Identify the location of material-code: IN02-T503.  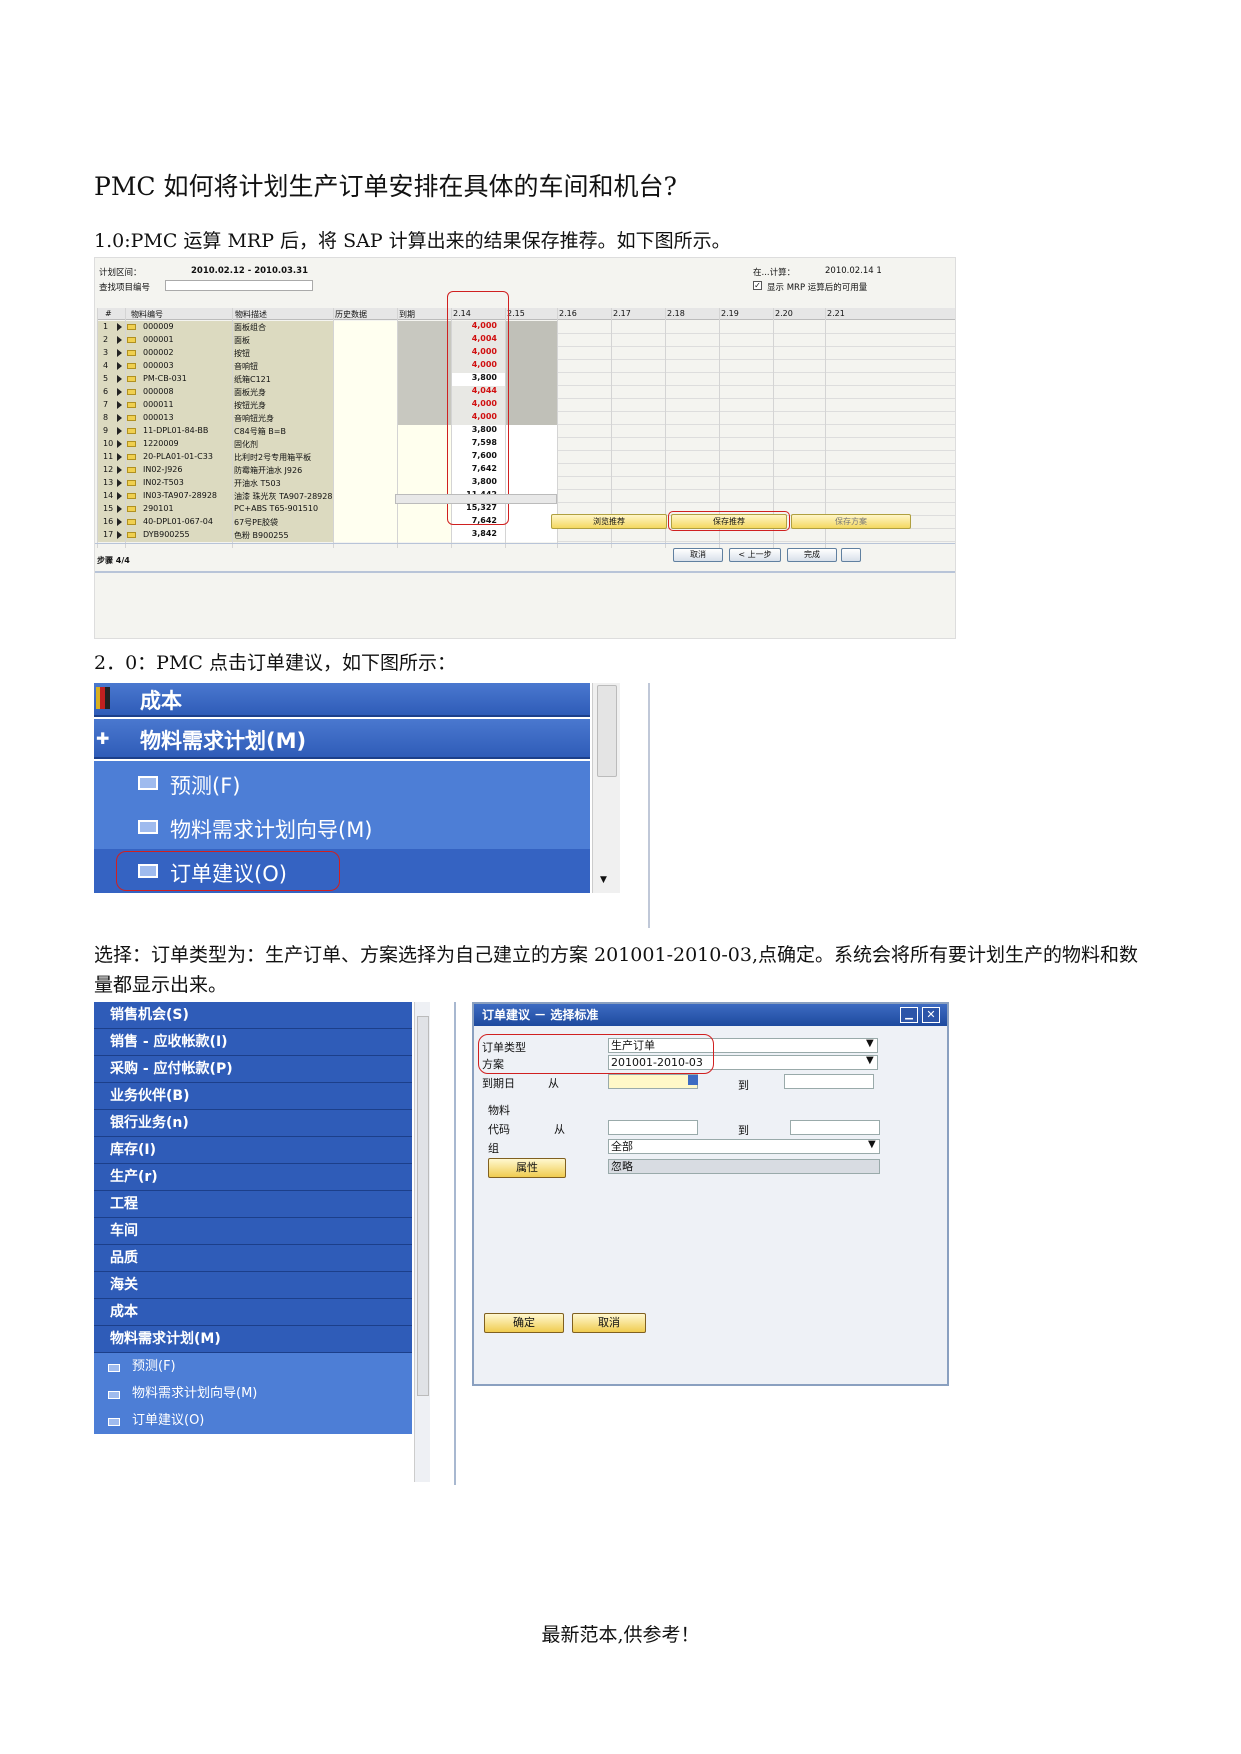
(163, 482).